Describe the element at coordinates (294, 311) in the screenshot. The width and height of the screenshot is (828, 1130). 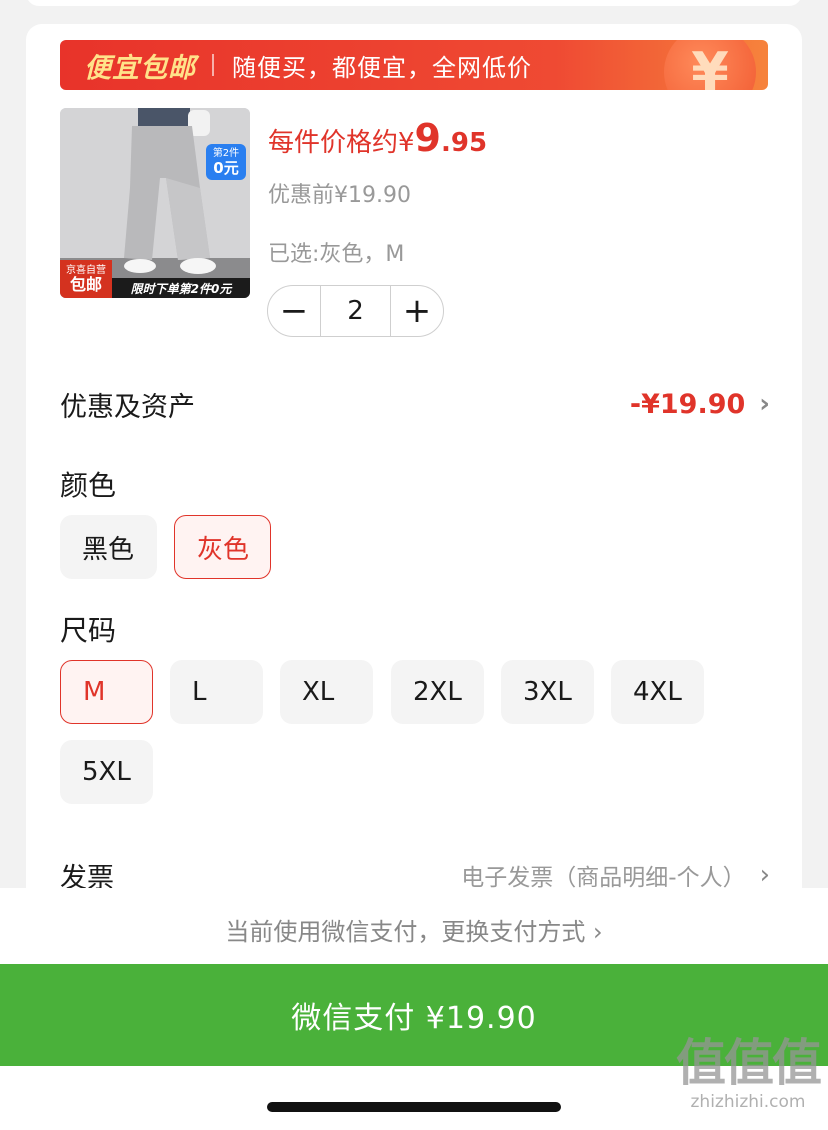
I see `minus-button: −` at that location.